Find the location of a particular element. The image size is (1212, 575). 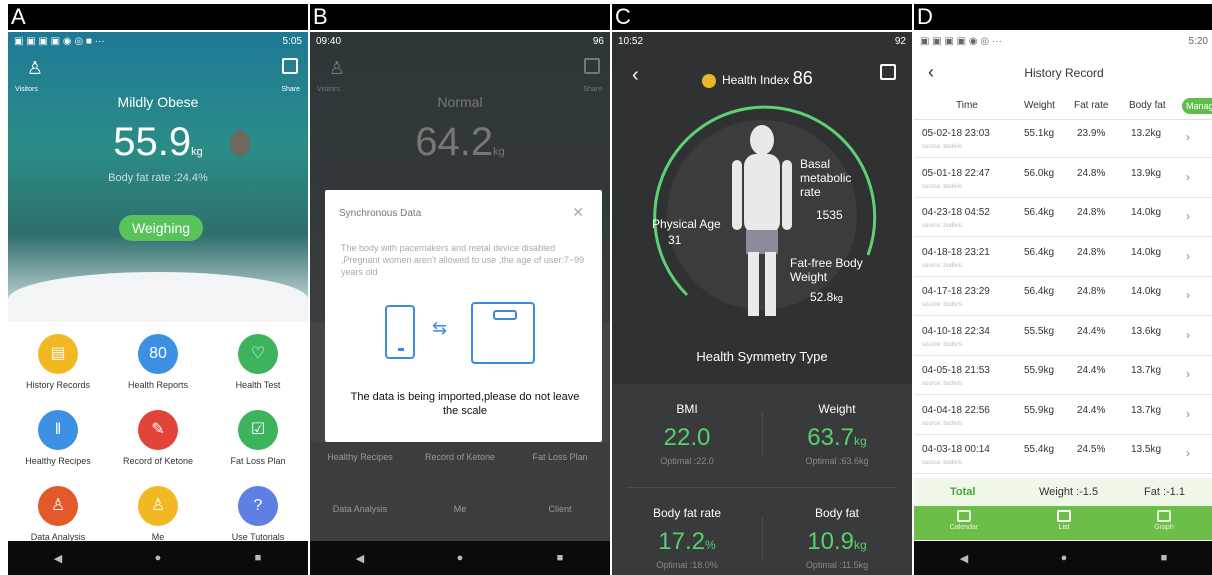

cell-time: 04-10-18 22:34 is located at coordinates (956, 331).